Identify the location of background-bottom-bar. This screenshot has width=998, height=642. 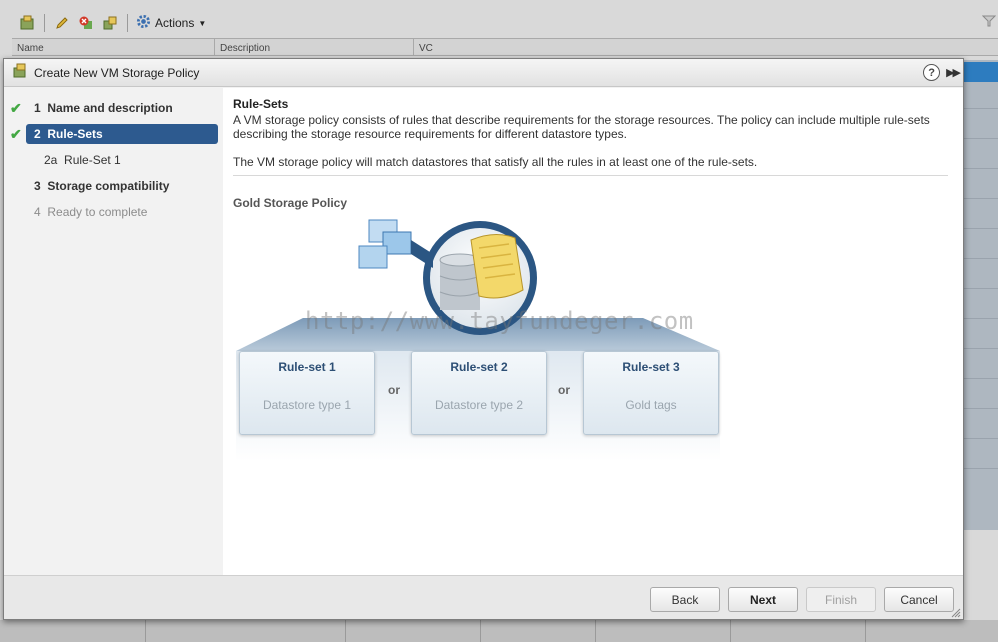
(499, 631).